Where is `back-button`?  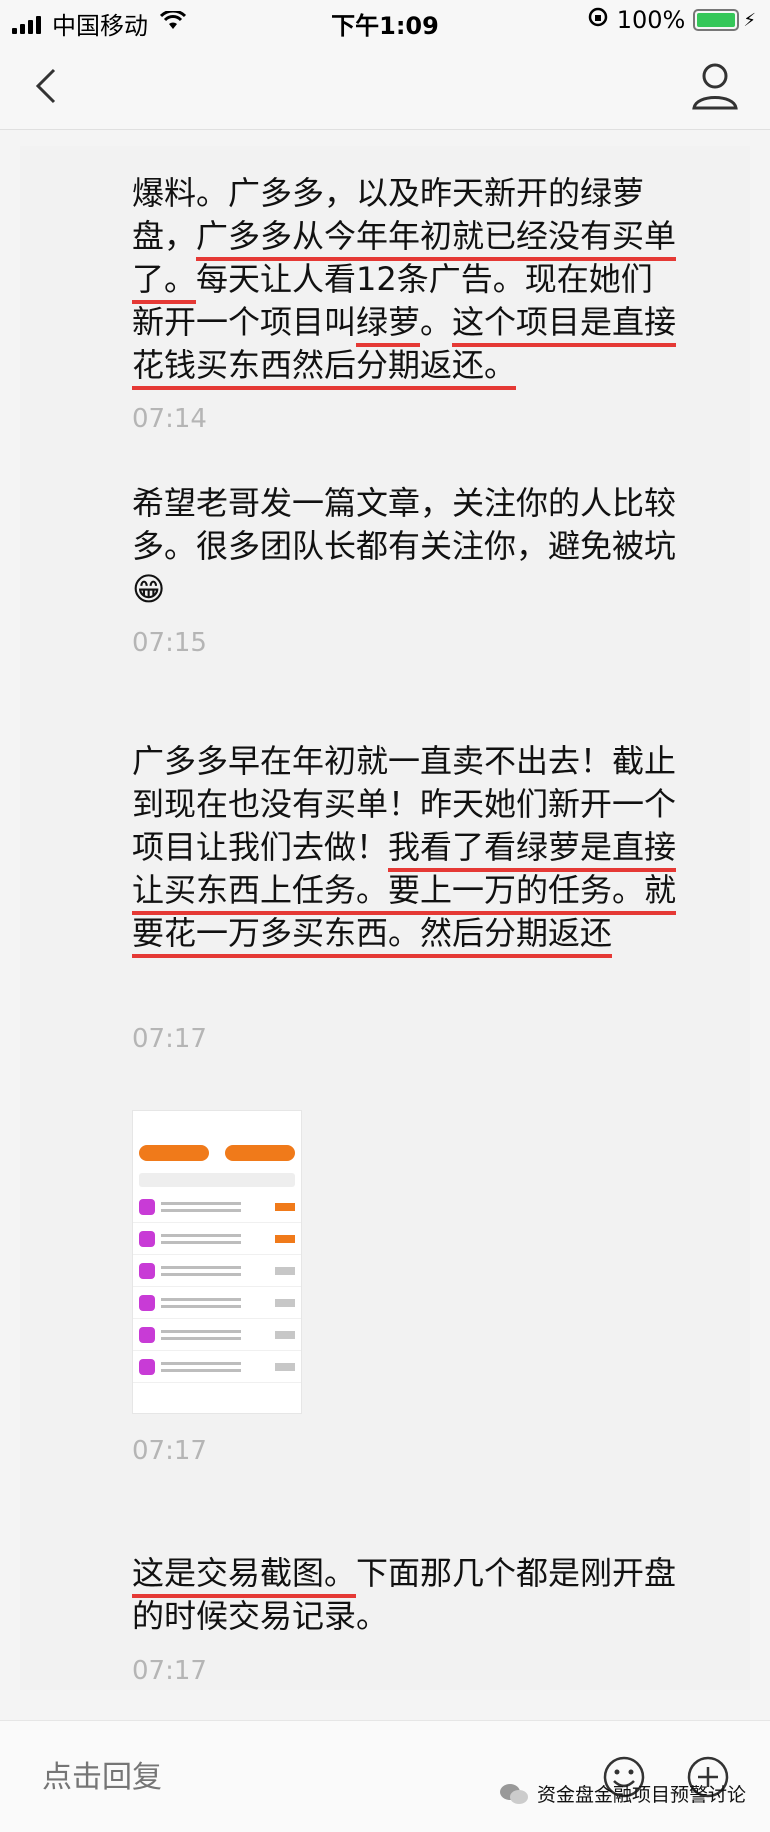
back-button is located at coordinates (48, 86).